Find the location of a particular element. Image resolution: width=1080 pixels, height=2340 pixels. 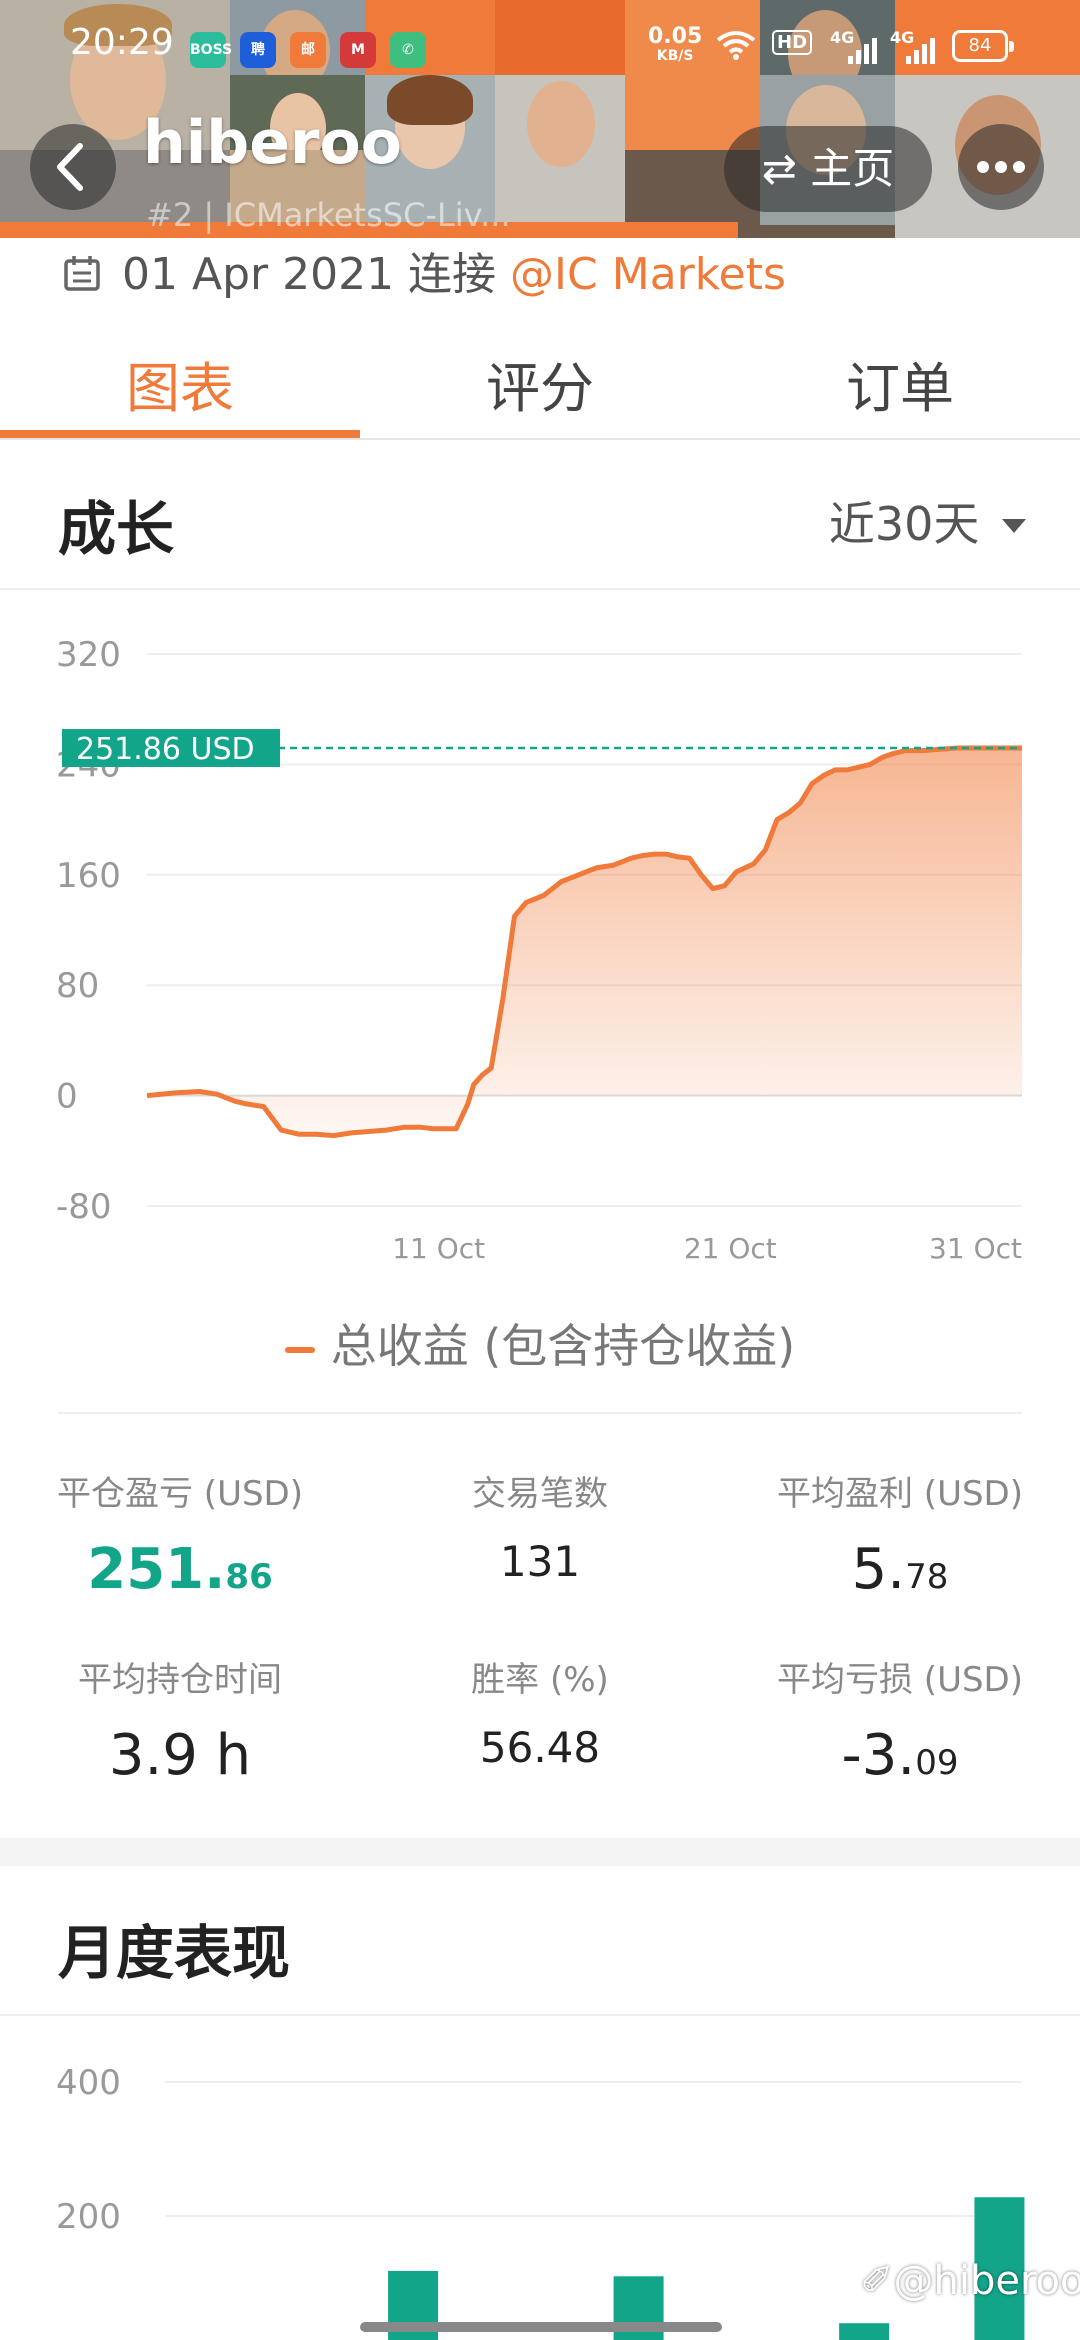

stat-value: 131 is located at coordinates (540, 1561).